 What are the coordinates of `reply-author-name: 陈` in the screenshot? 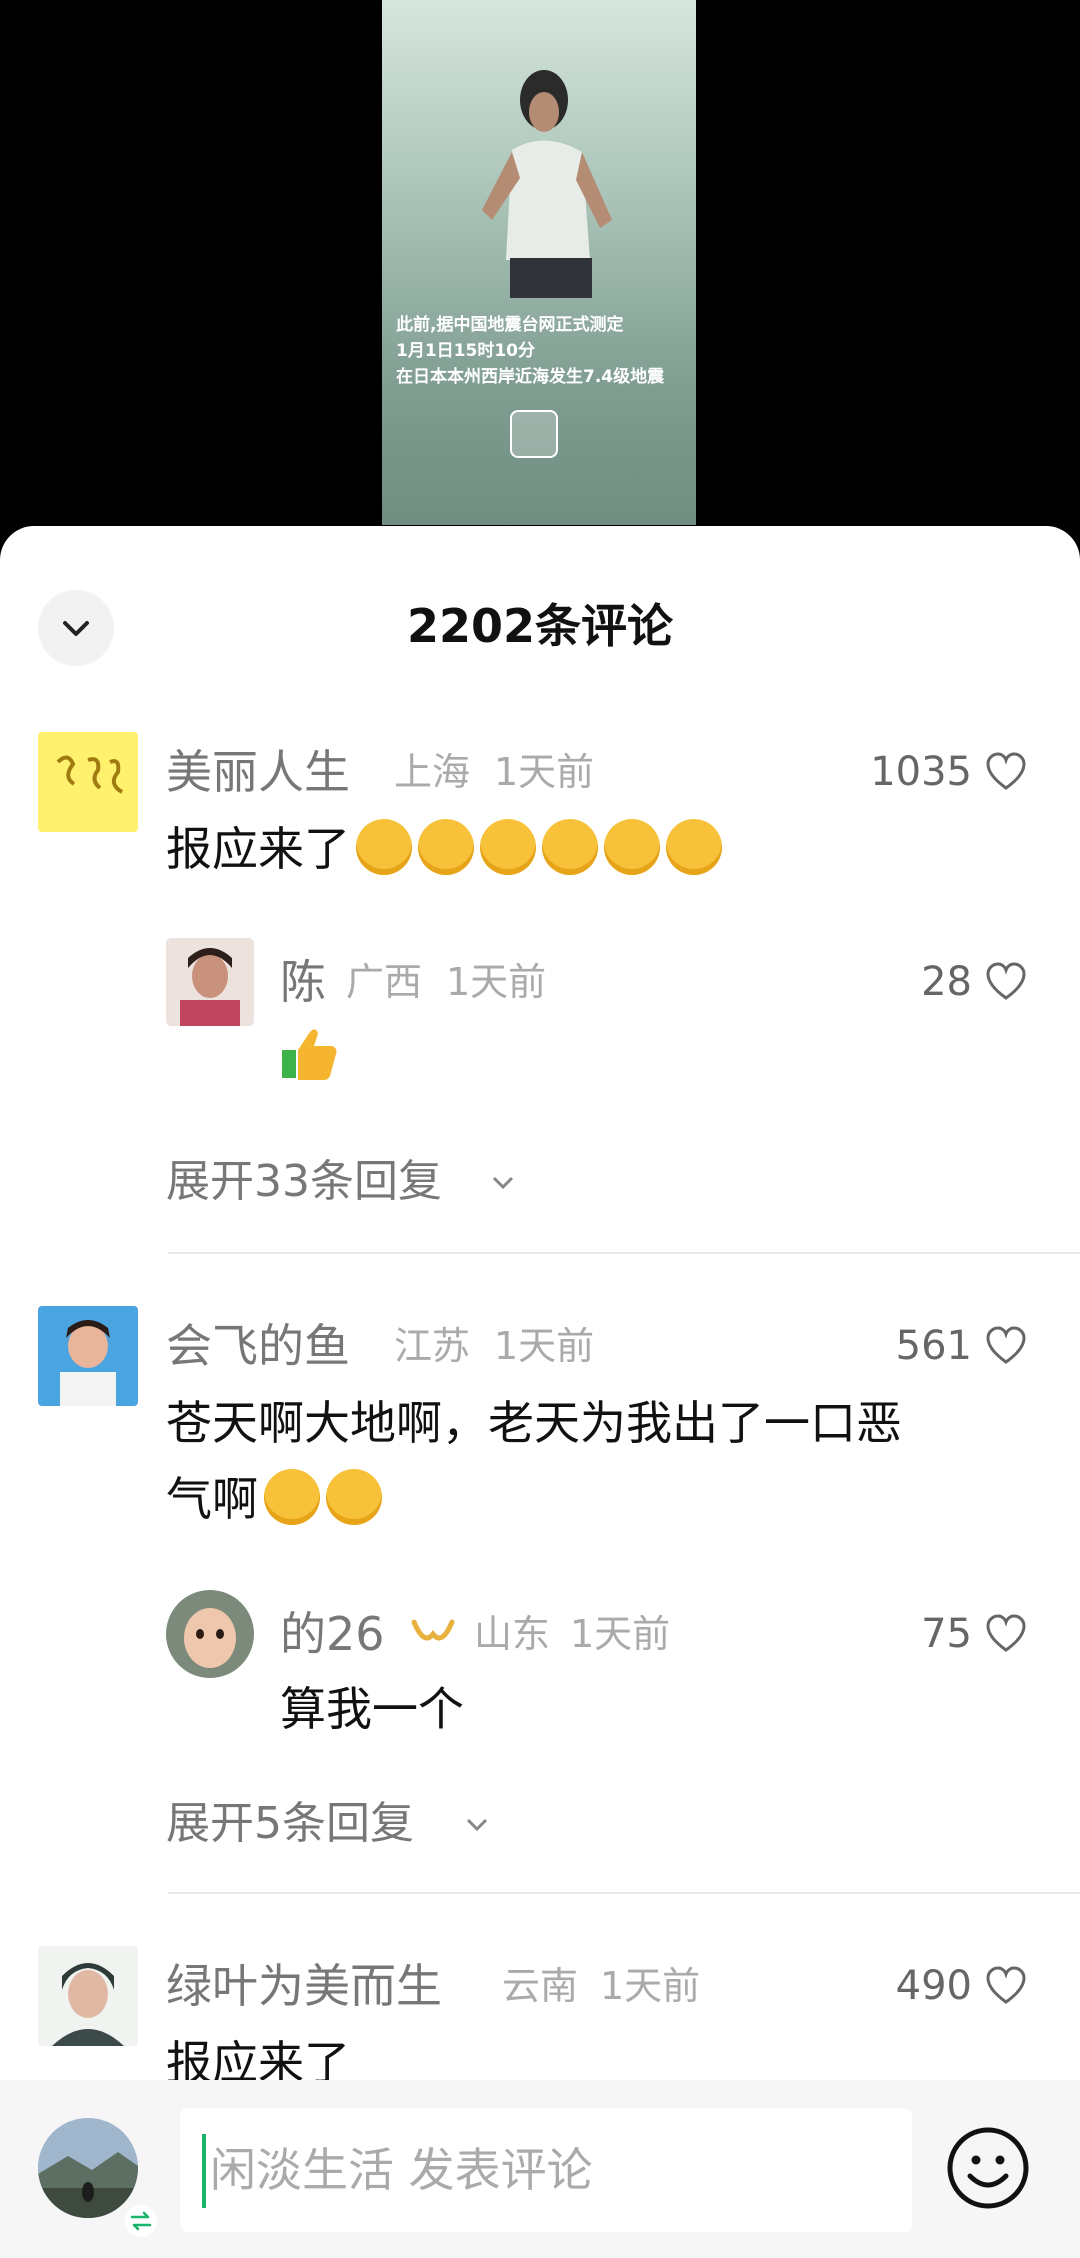 It's located at (303, 982).